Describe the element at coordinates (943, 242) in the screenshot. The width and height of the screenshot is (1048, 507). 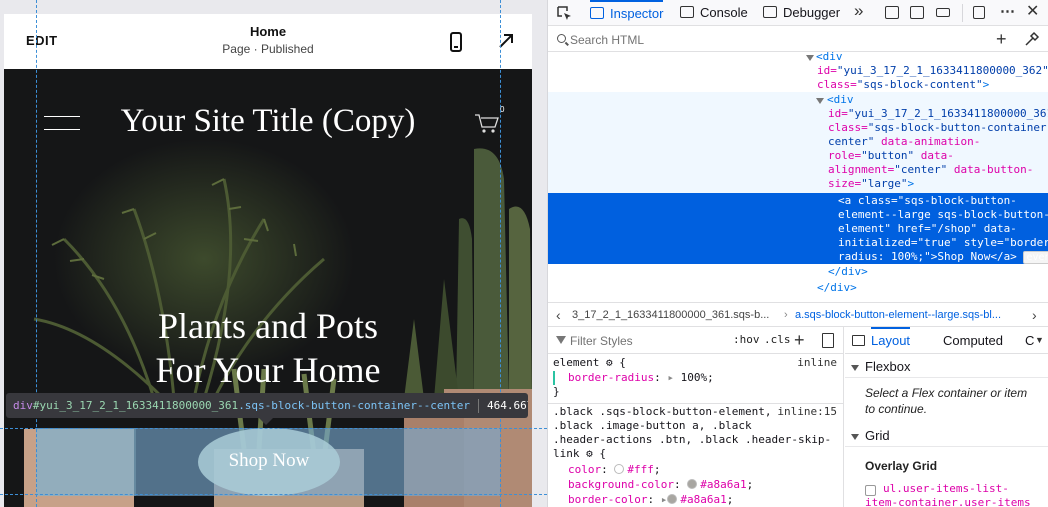
I see `markup-line: initialized="true" style="border-` at that location.